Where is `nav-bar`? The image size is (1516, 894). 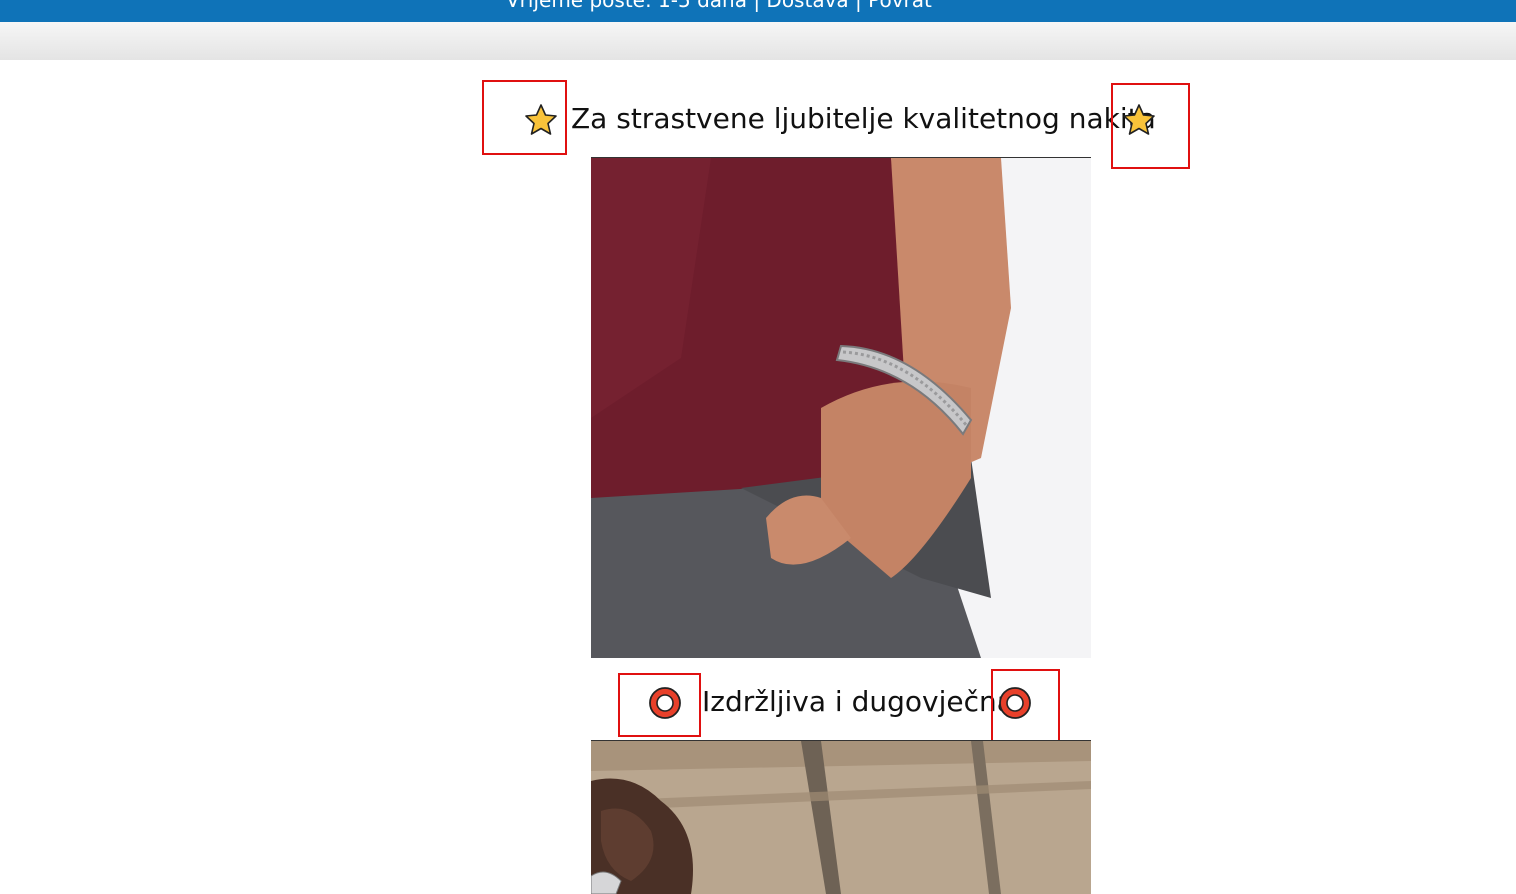
nav-bar is located at coordinates (758, 41).